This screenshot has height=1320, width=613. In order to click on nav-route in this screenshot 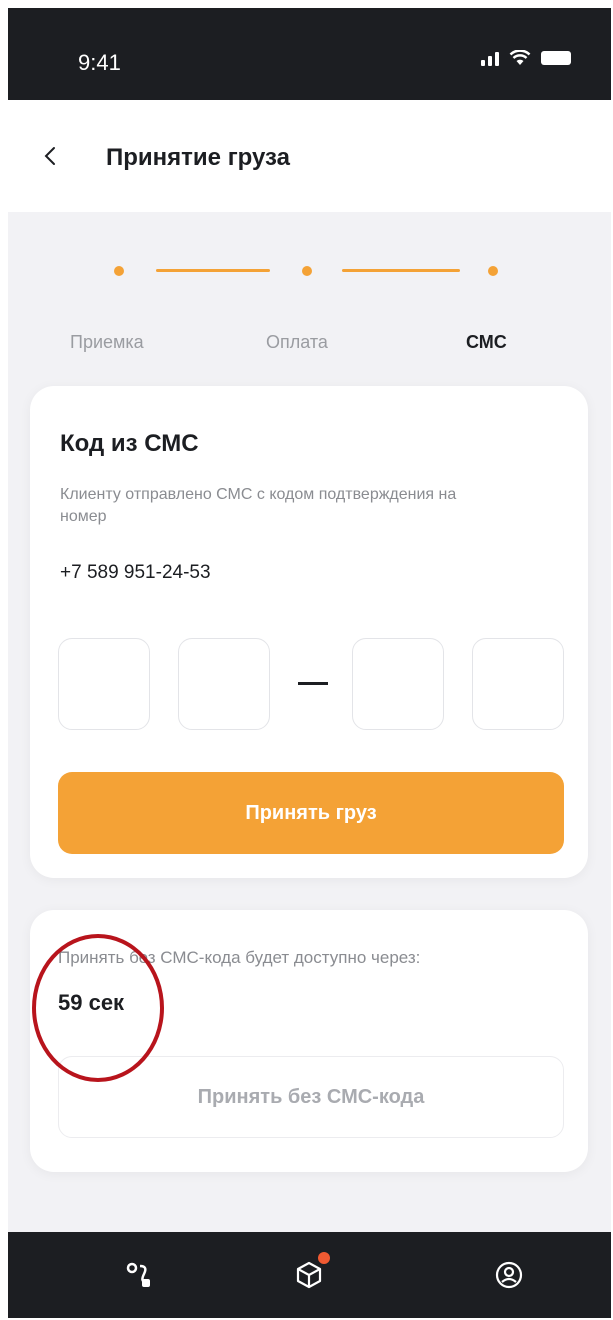, I will do `click(139, 1275)`.